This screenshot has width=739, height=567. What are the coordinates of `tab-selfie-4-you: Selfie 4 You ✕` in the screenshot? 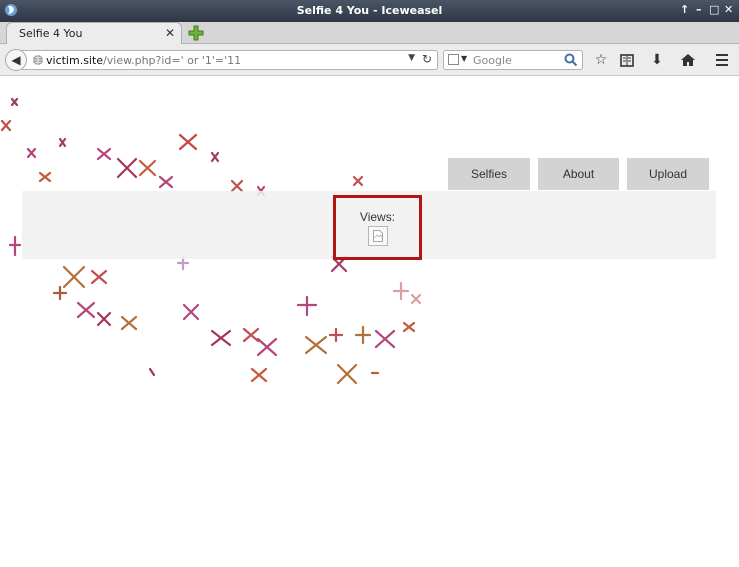 It's located at (94, 33).